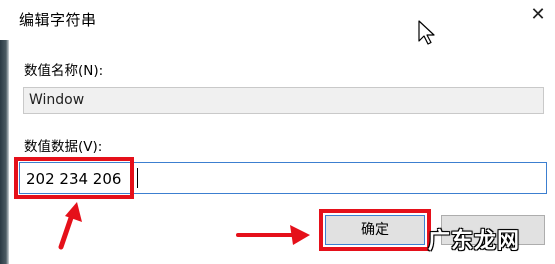  What do you see at coordinates (273, 235) in the screenshot?
I see `arrow-right-icon` at bounding box center [273, 235].